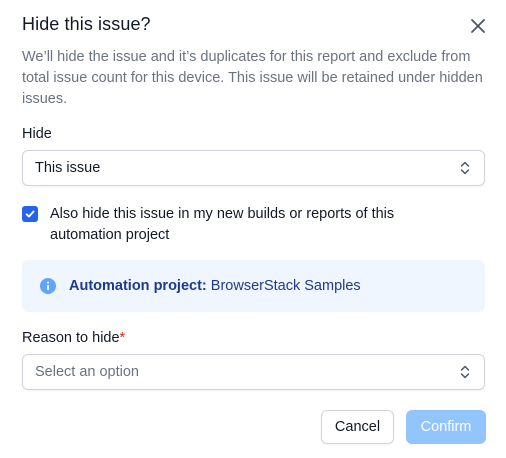 The height and width of the screenshot is (458, 506). What do you see at coordinates (253, 338) in the screenshot?
I see `reason-label: Reason to hide*` at bounding box center [253, 338].